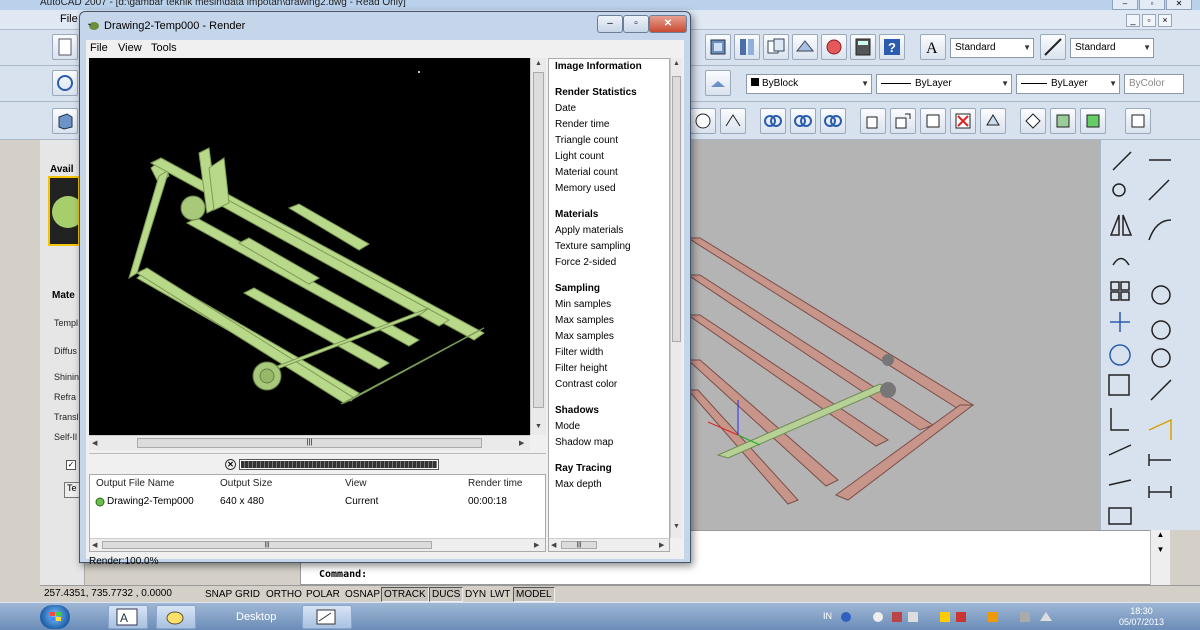  Describe the element at coordinates (55, 617) in the screenshot. I see `start-button` at that location.